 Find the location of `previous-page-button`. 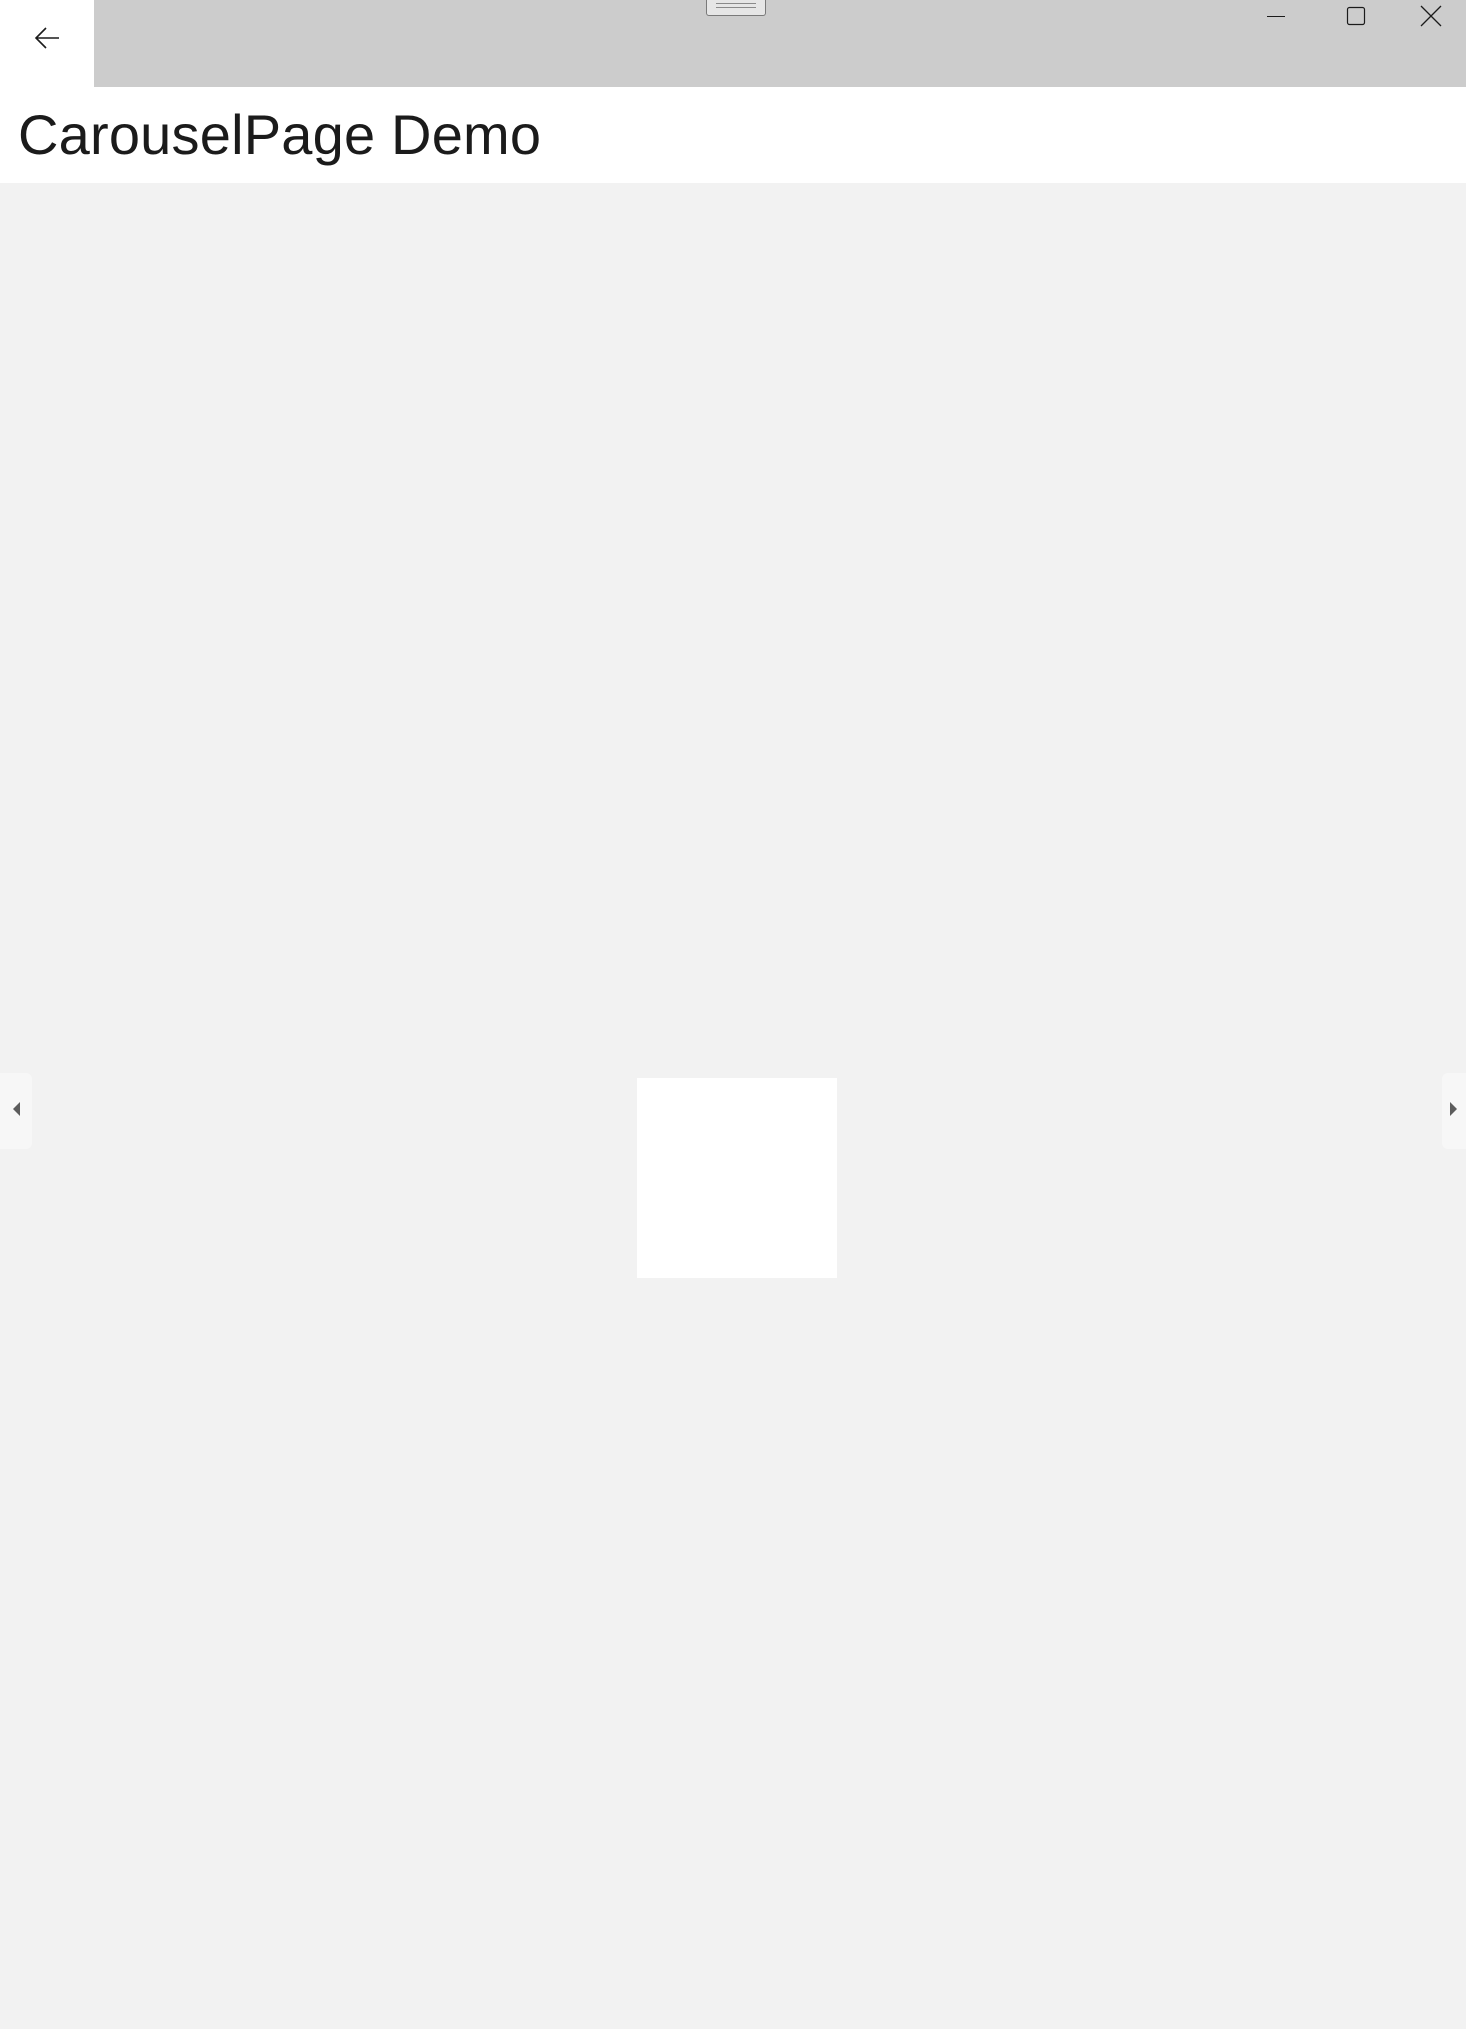

previous-page-button is located at coordinates (16, 1111).